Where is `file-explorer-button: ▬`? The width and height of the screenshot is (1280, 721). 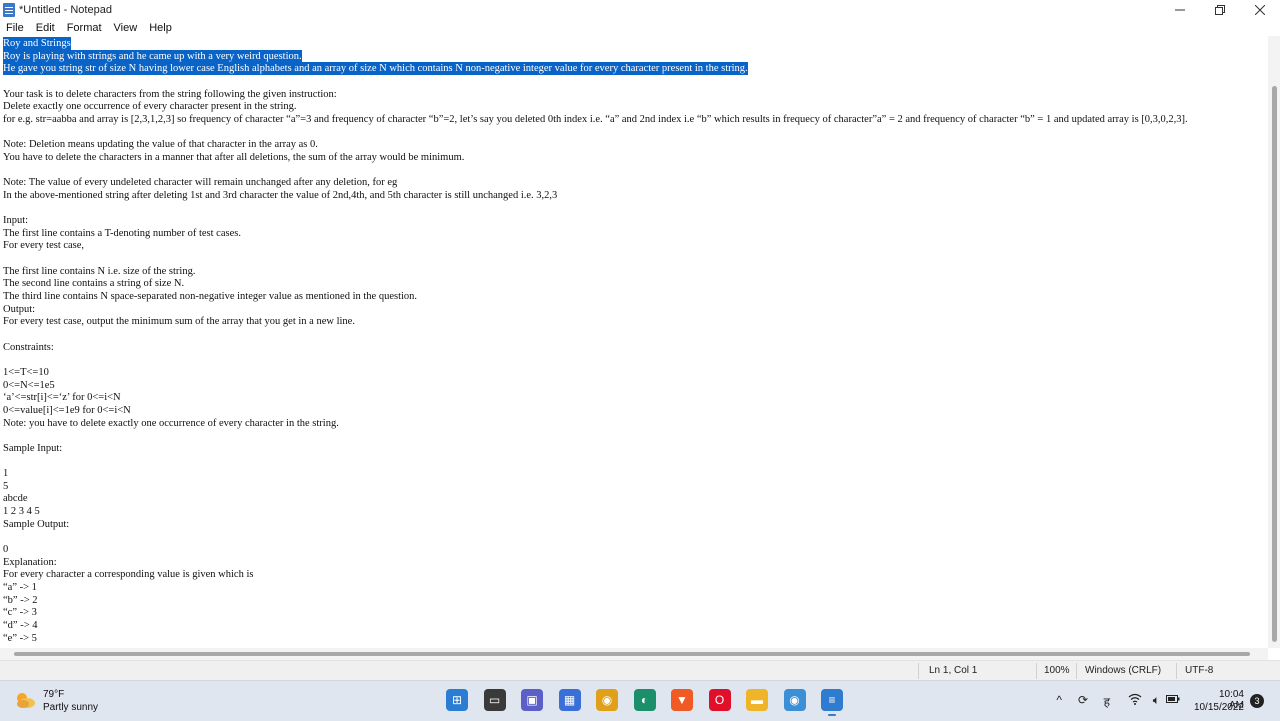
file-explorer-button: ▬ is located at coordinates (757, 700).